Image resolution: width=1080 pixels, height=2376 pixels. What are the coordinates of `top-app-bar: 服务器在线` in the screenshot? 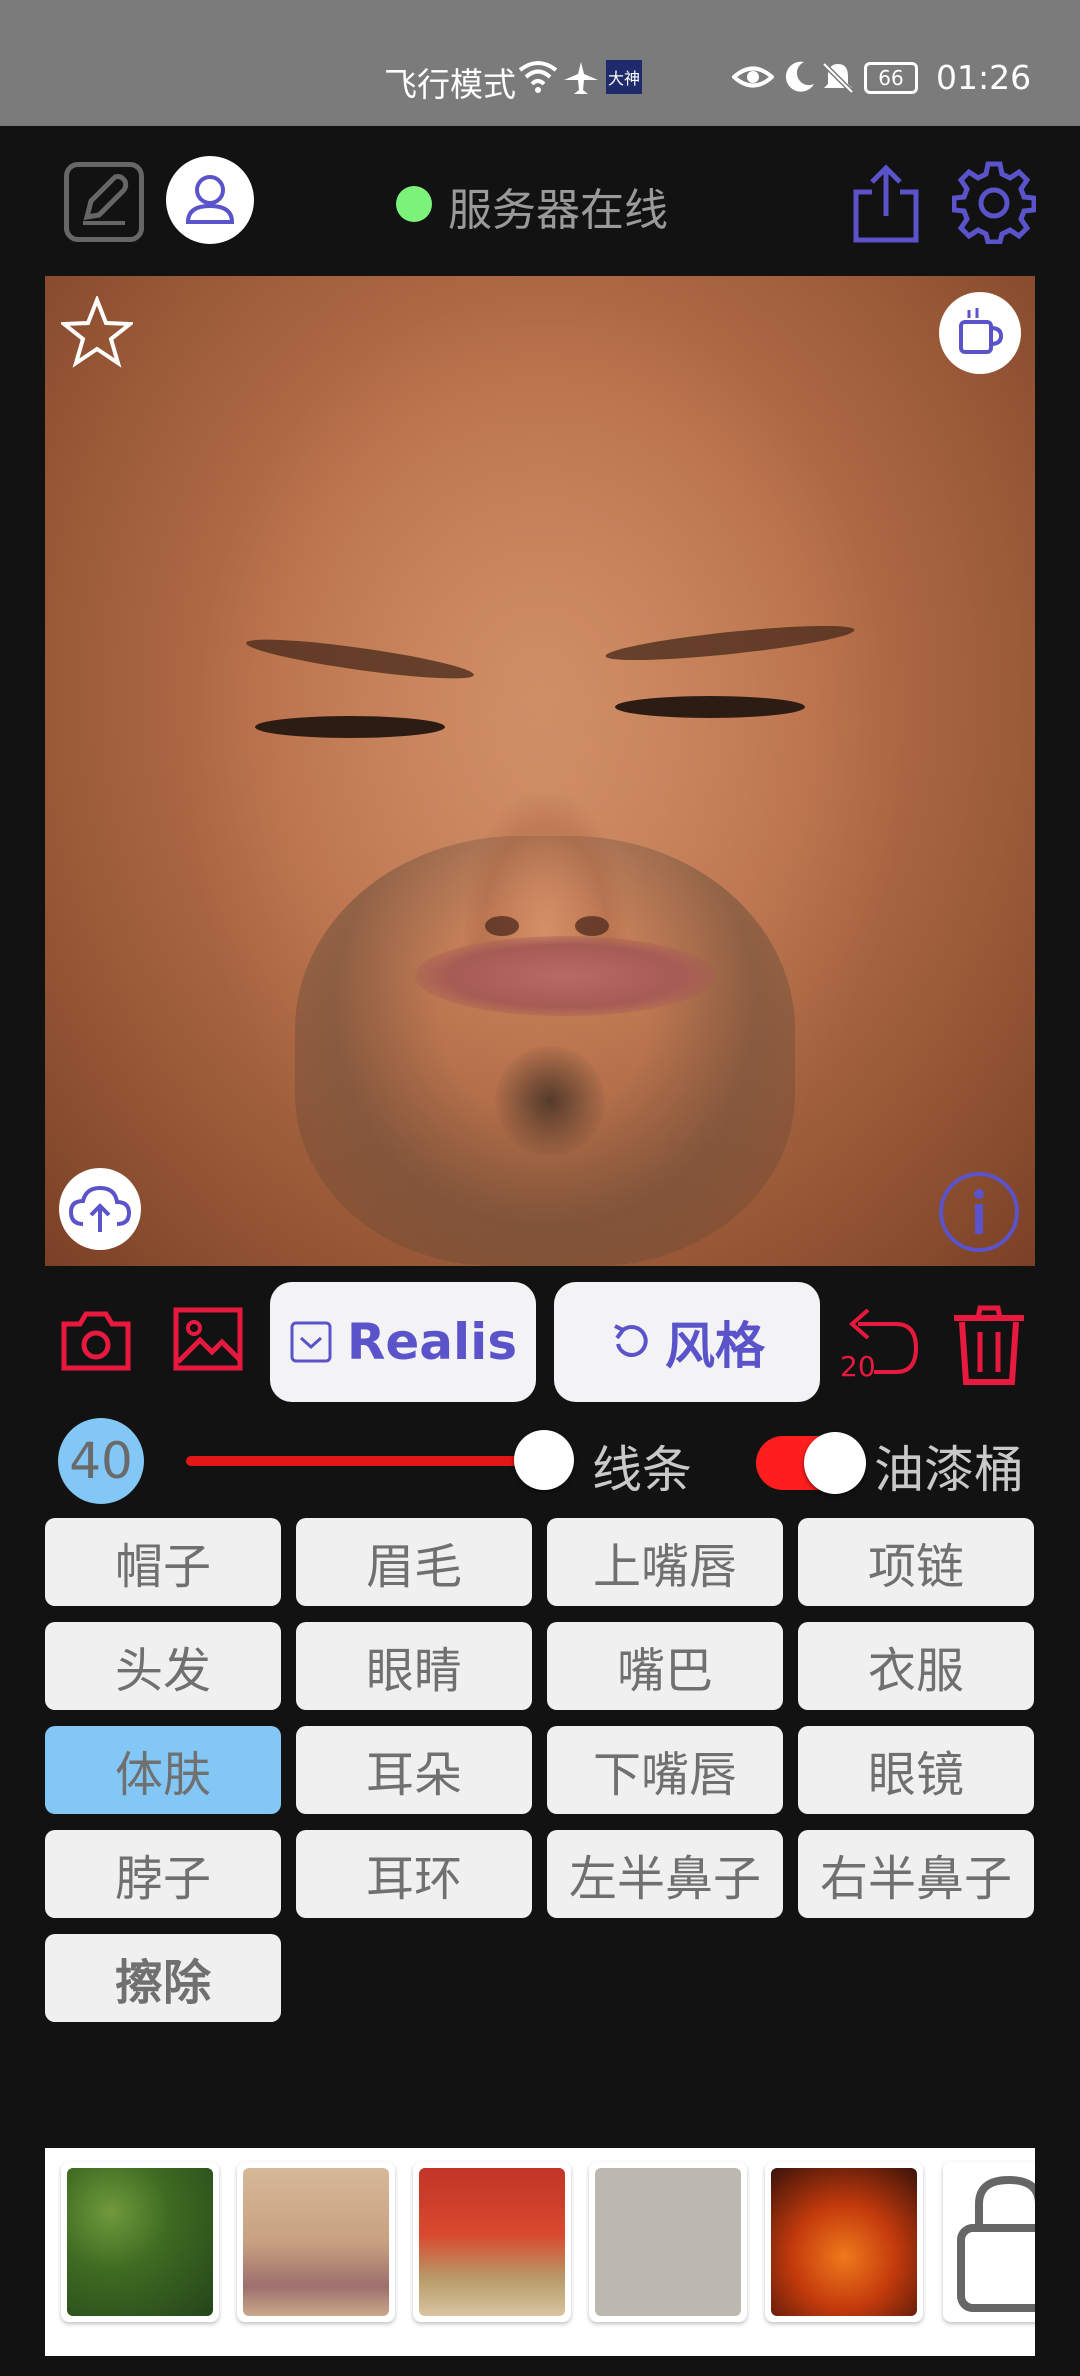 It's located at (540, 201).